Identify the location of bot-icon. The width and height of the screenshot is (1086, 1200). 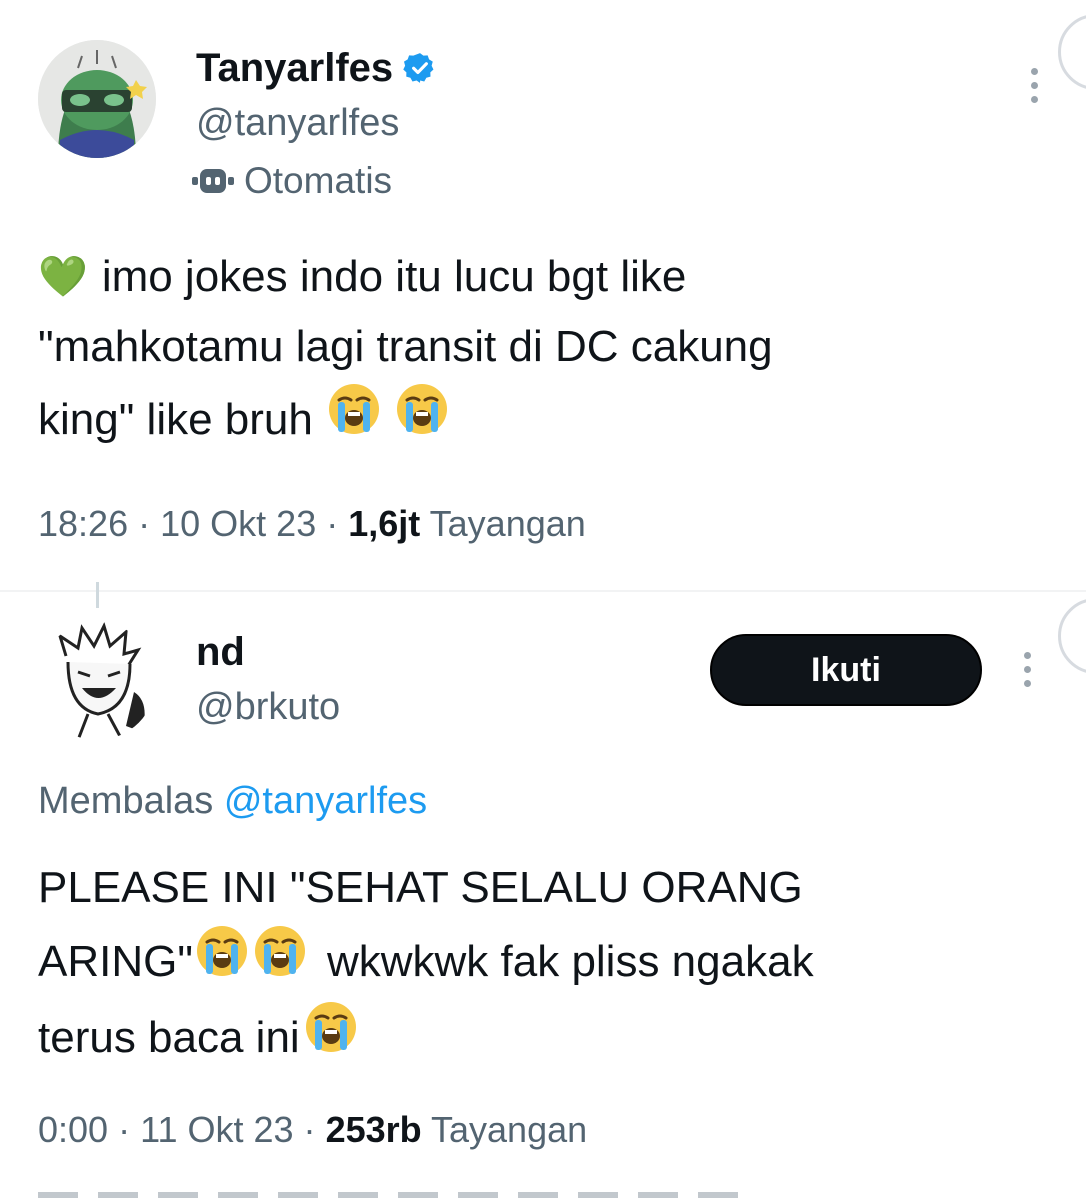
(213, 181).